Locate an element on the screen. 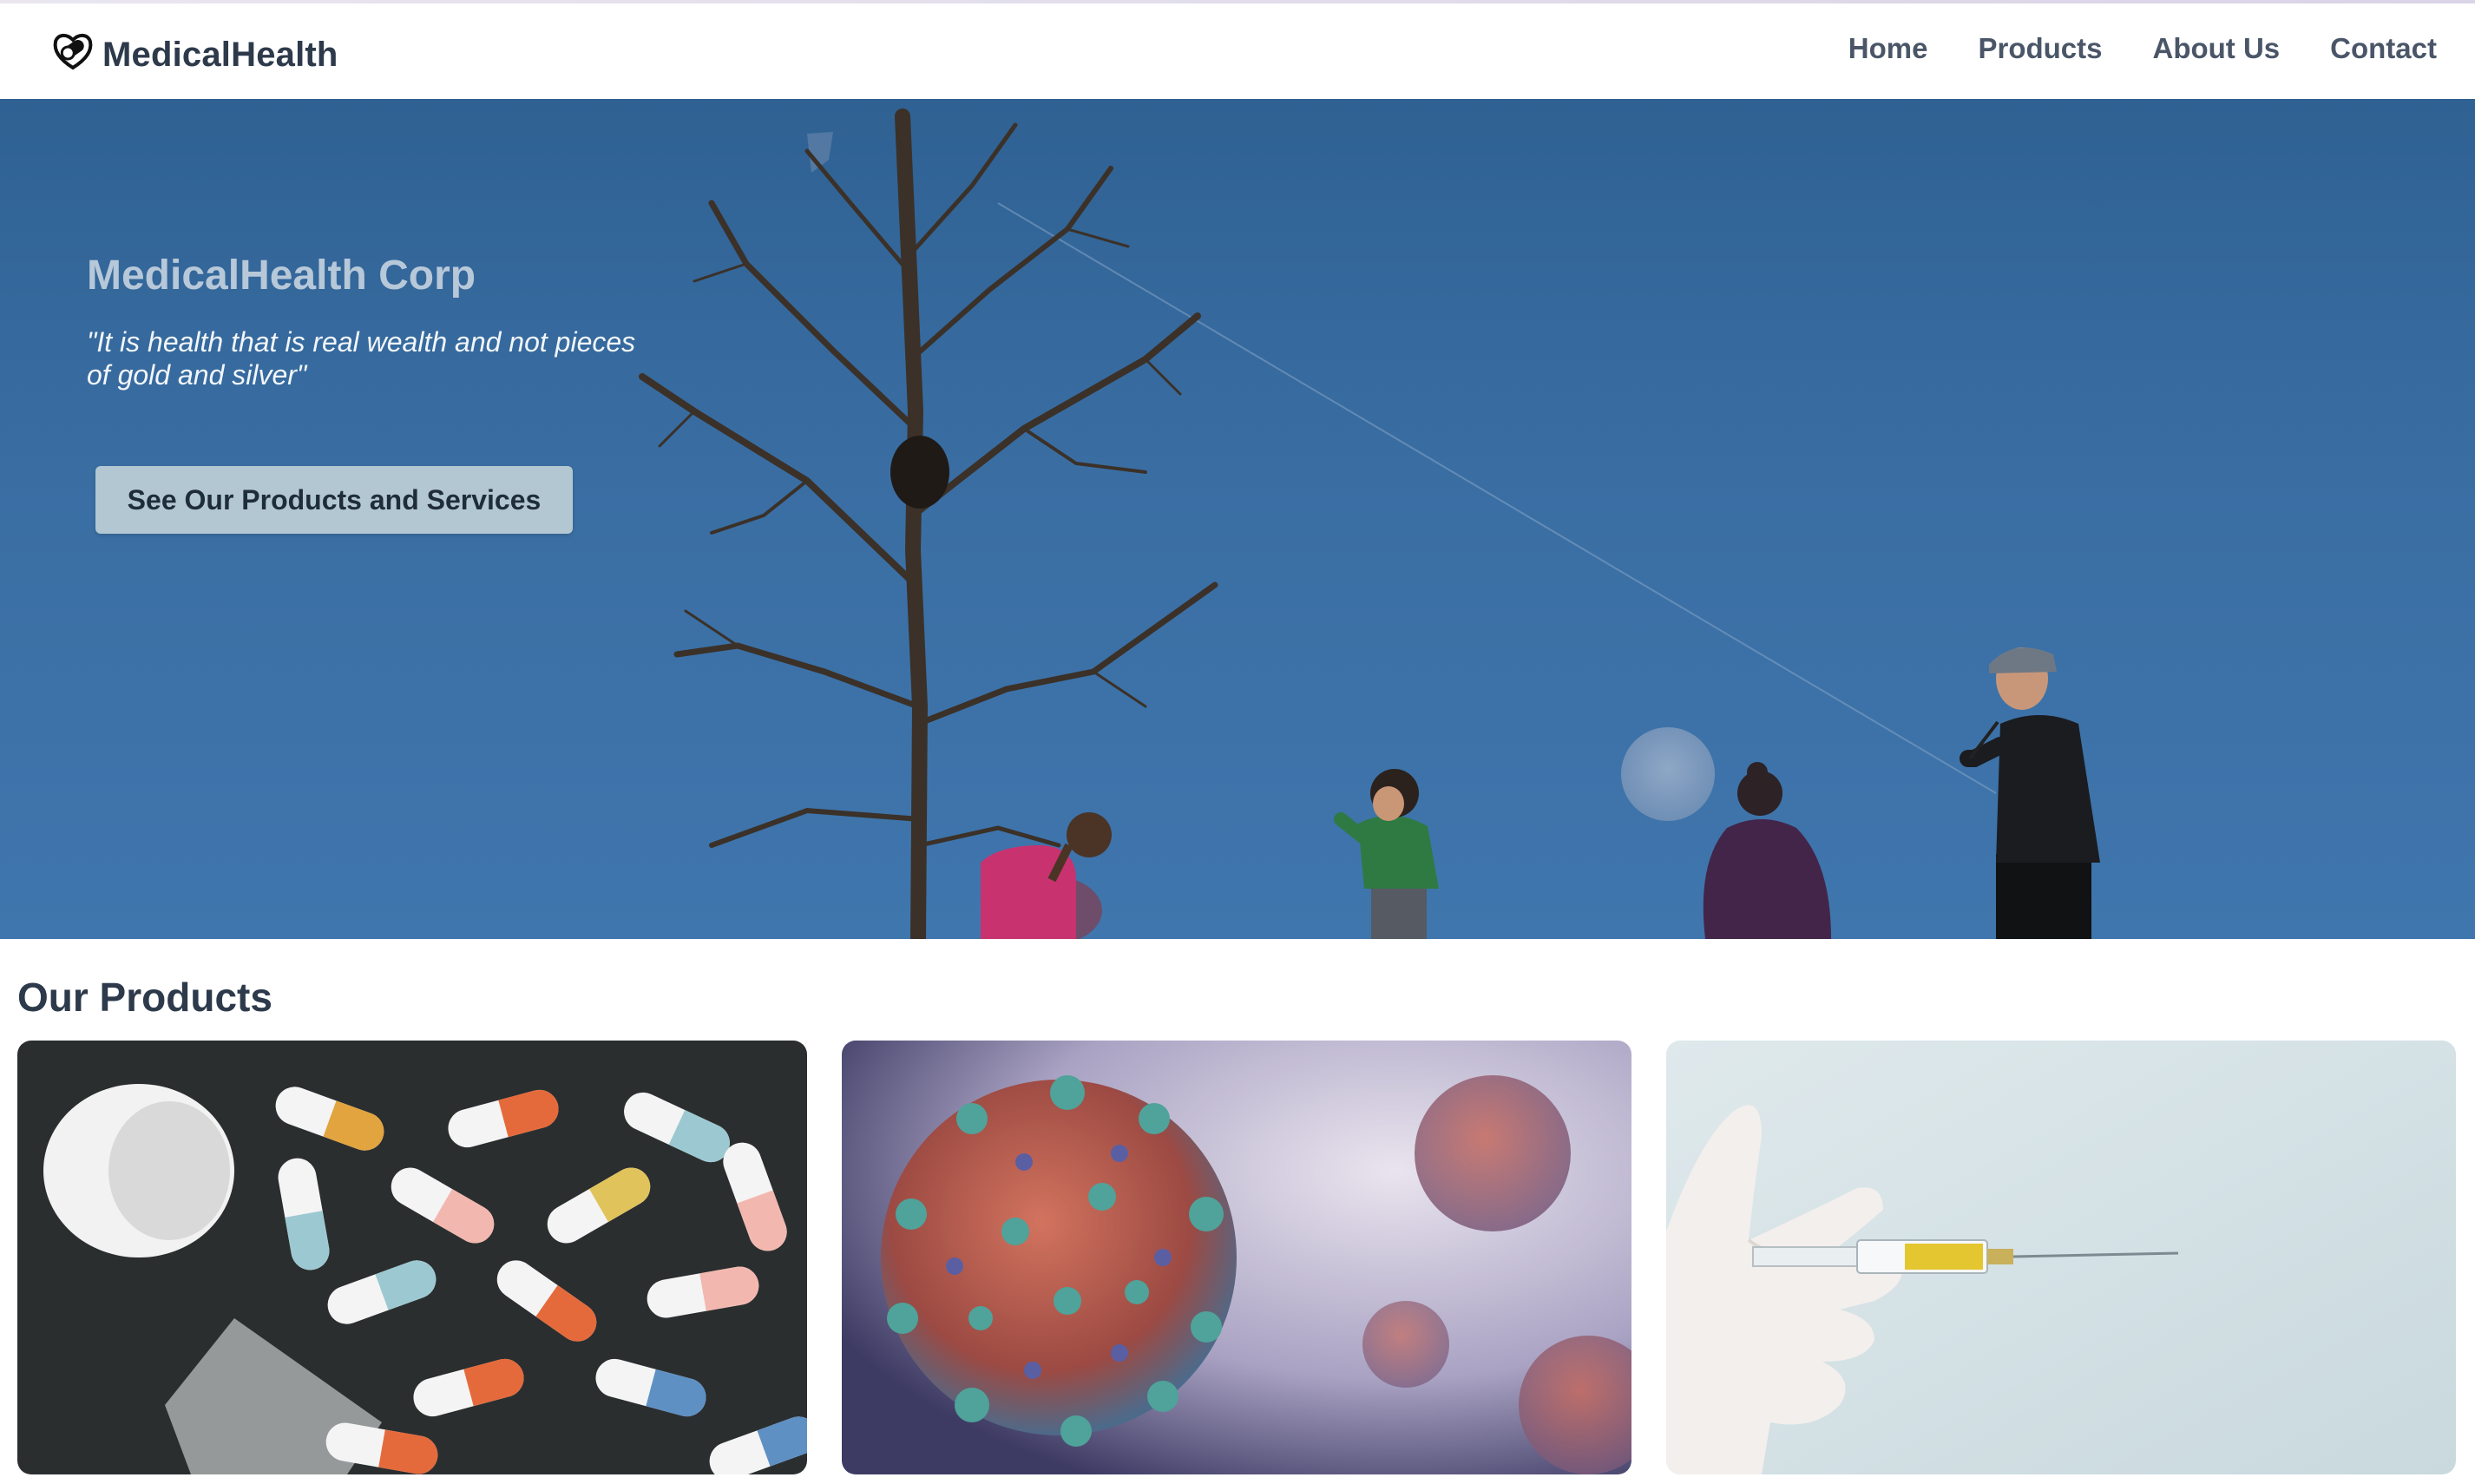 Image resolution: width=2475 pixels, height=1484 pixels. nav-about-link: About Us is located at coordinates (2217, 48).